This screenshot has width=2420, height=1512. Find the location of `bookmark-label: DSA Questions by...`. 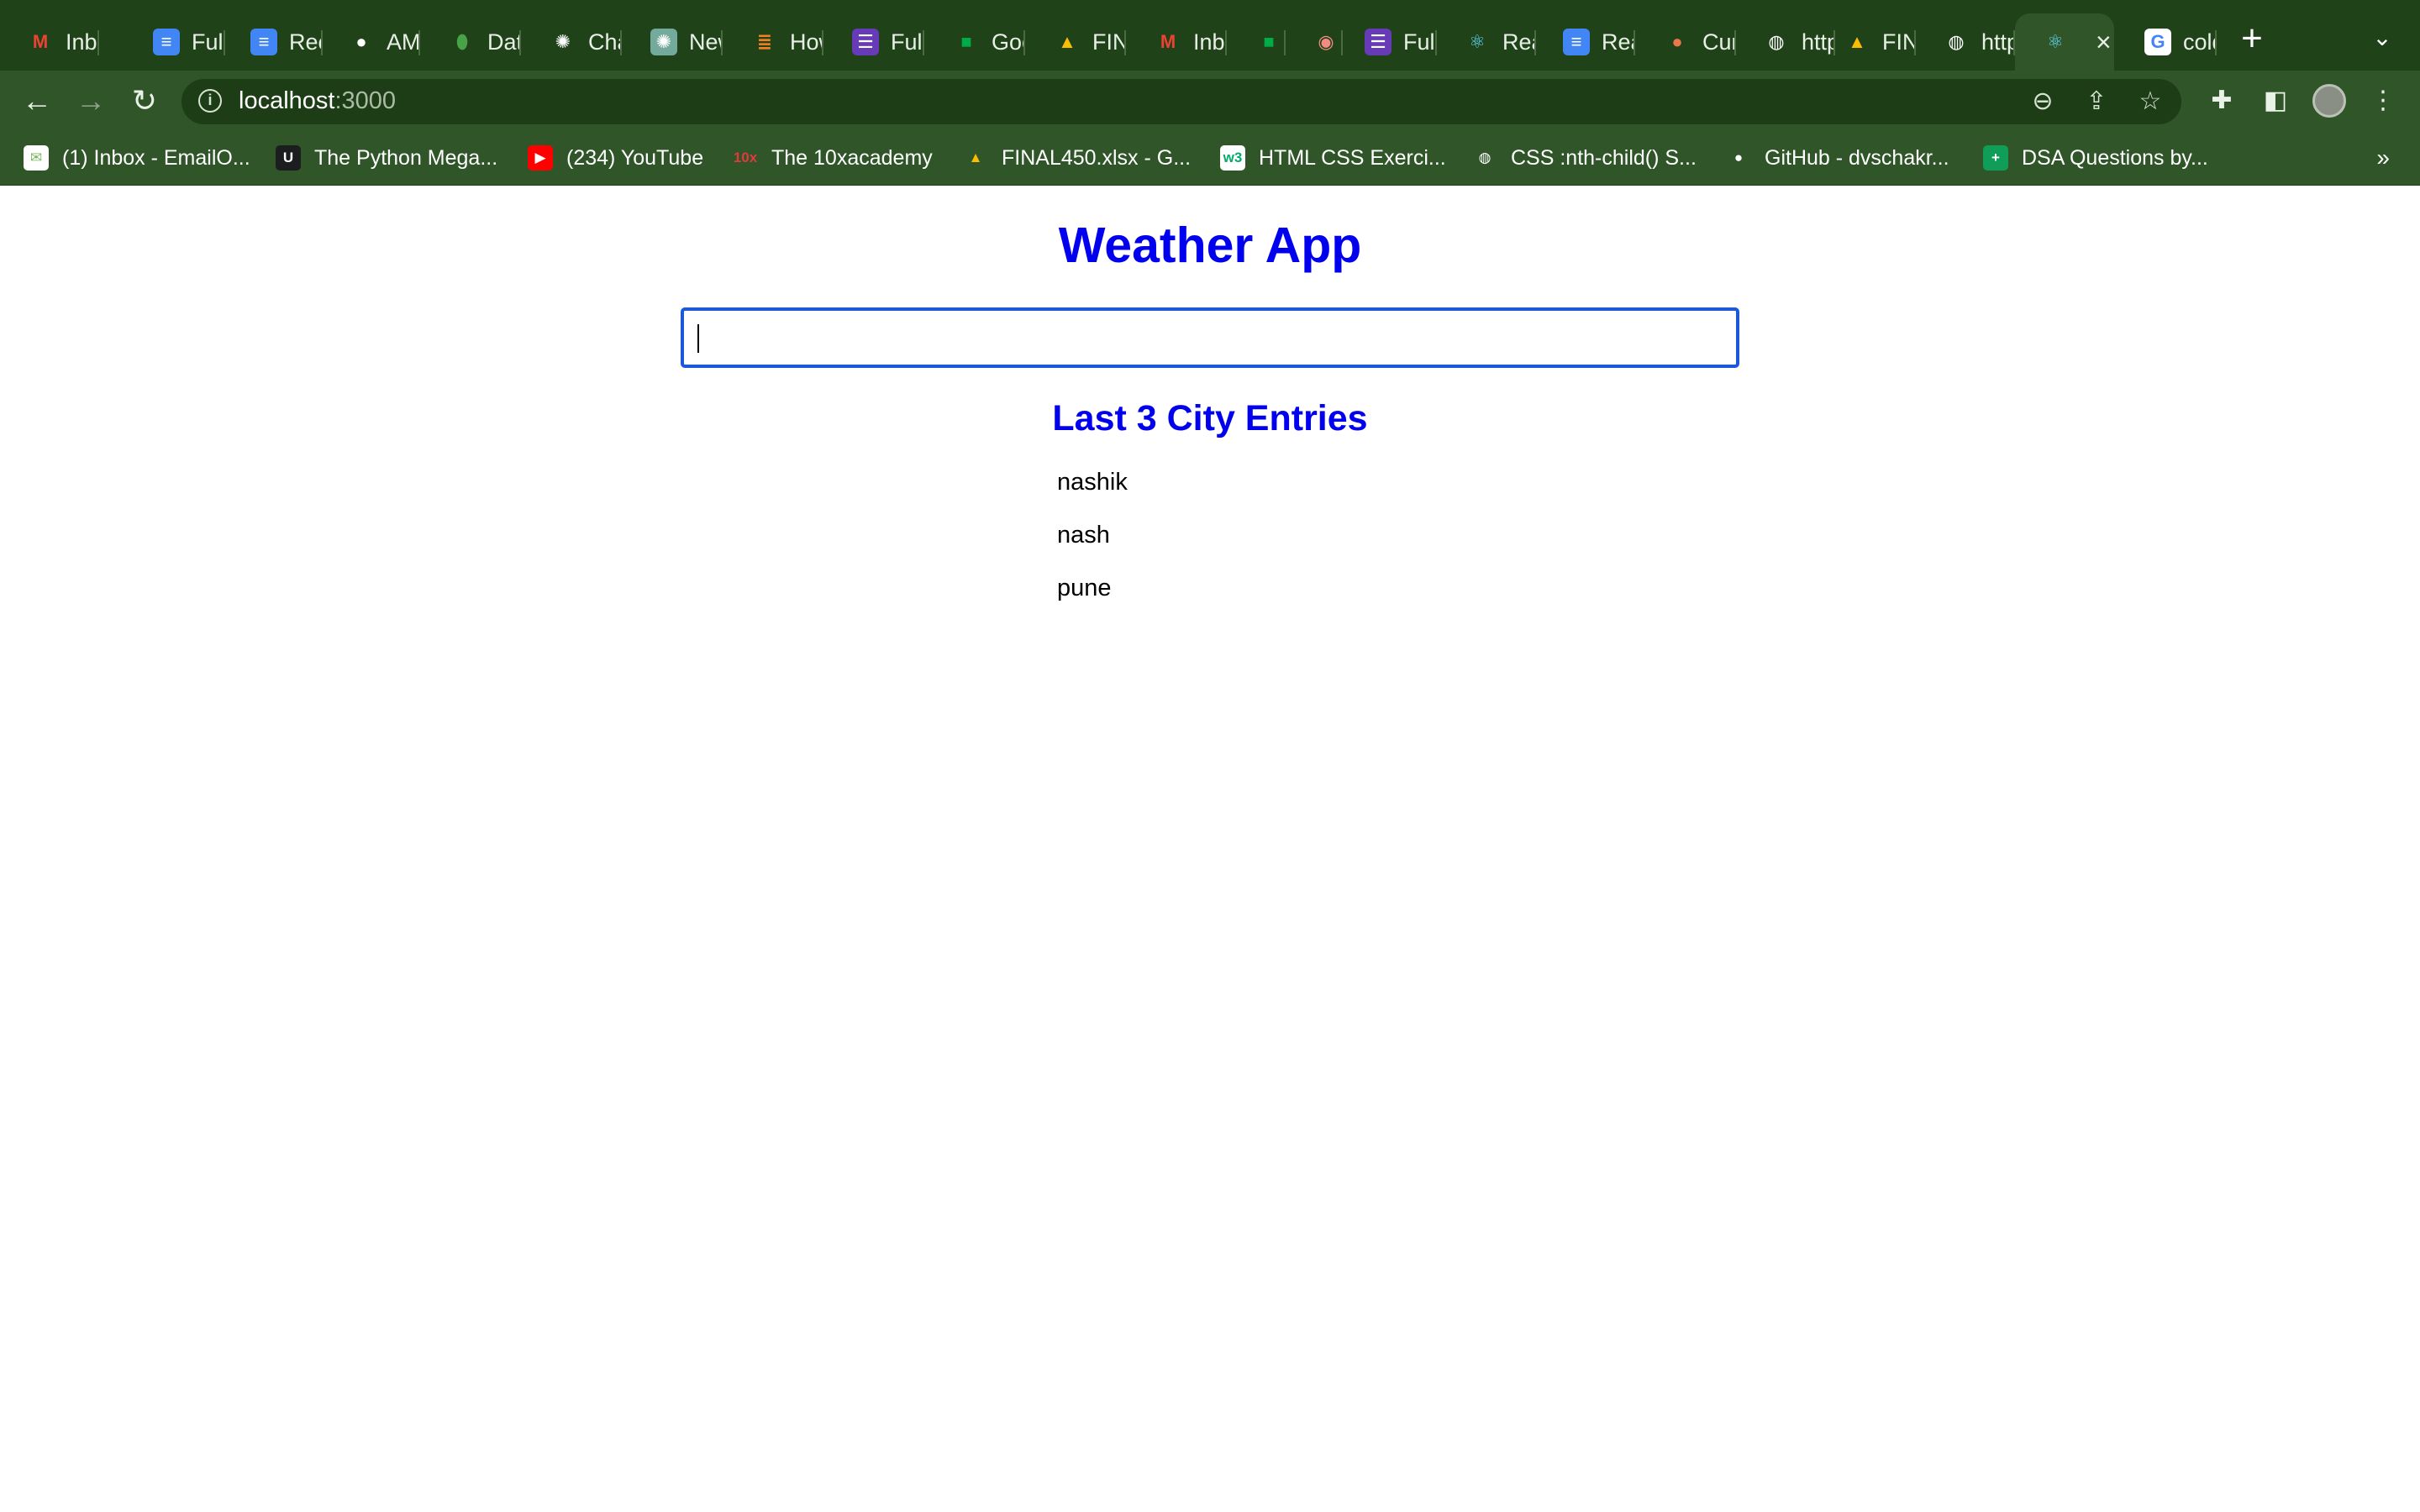

bookmark-label: DSA Questions by... is located at coordinates (2115, 157).